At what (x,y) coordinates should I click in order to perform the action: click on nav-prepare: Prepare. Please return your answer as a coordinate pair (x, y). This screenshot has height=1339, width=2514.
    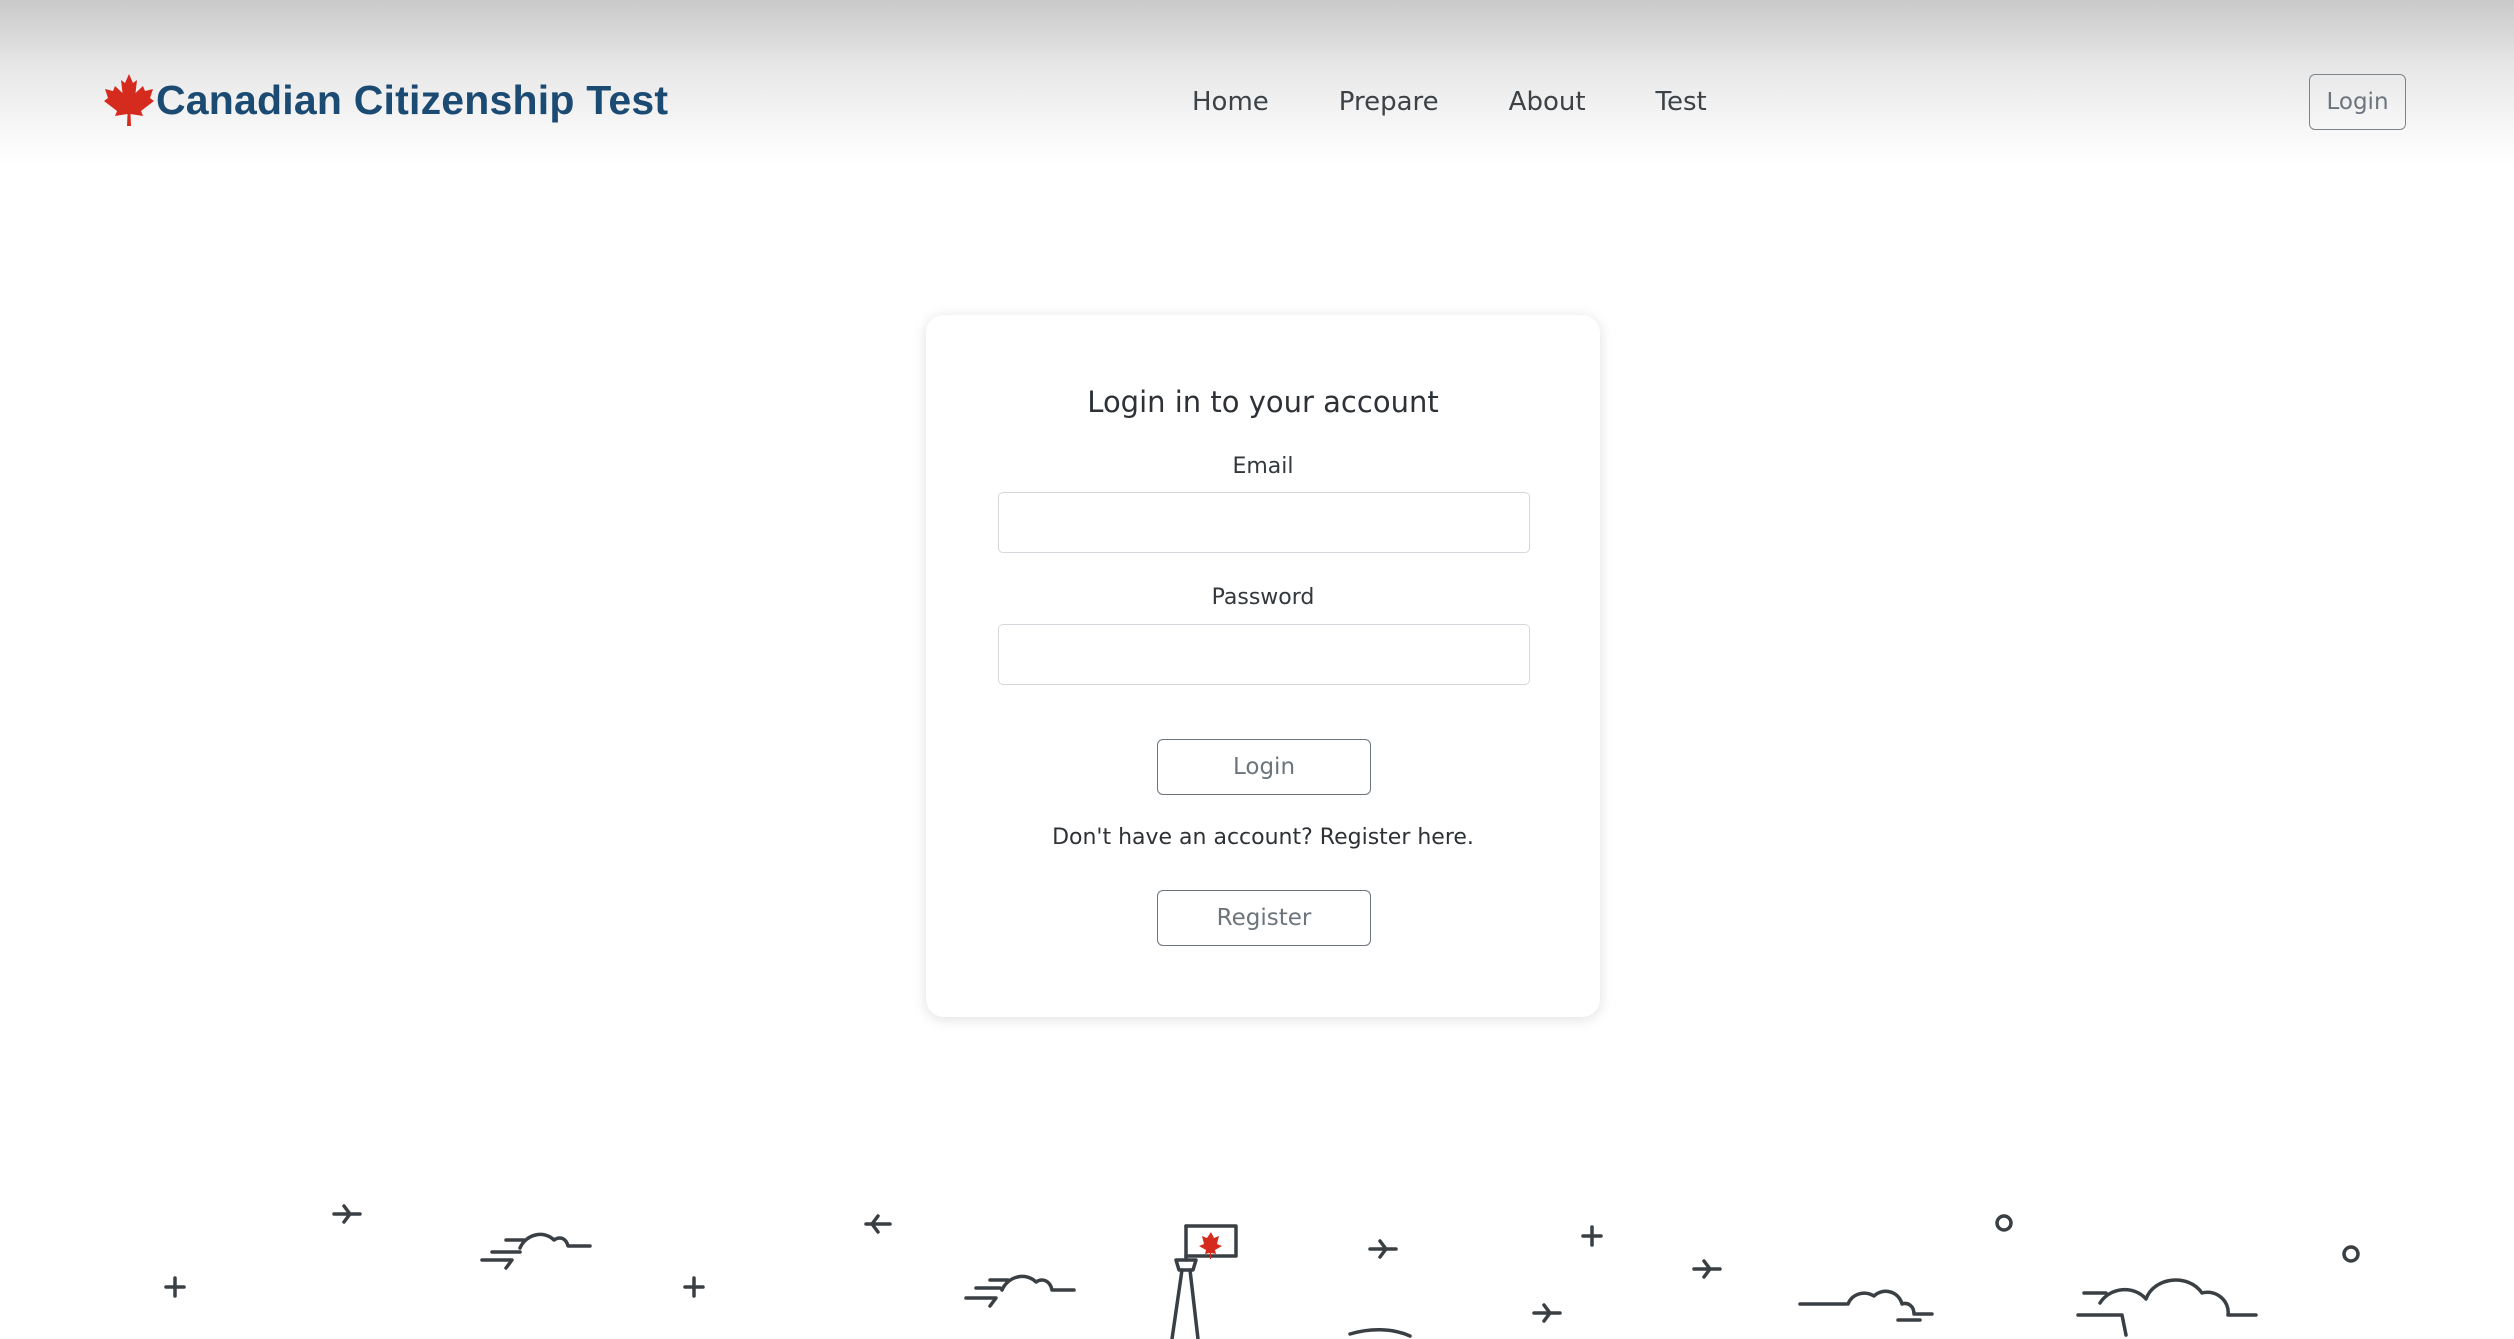
    Looking at the image, I should click on (1389, 102).